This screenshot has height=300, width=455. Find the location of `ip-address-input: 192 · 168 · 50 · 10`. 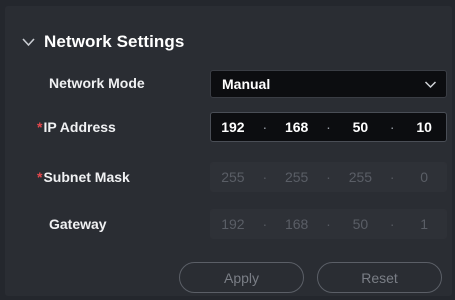

ip-address-input: 192 · 168 · 50 · 10 is located at coordinates (328, 127).